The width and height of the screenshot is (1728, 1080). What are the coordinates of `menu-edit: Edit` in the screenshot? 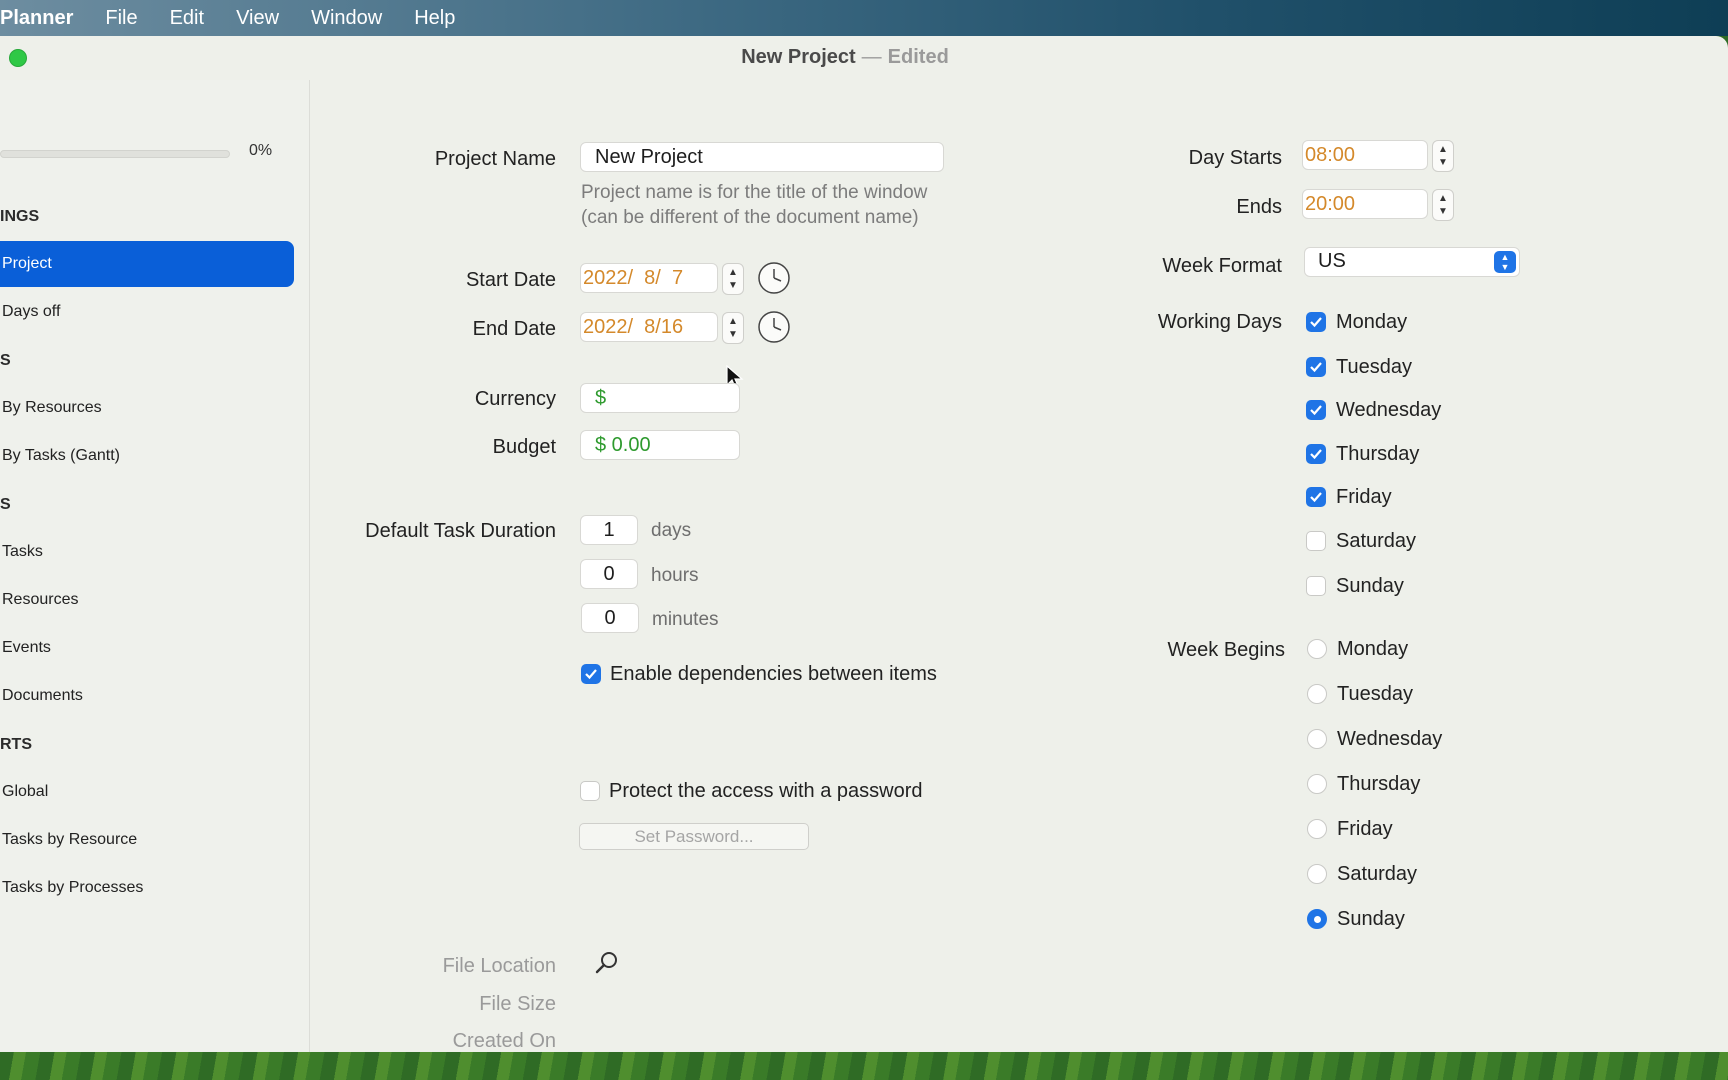 It's located at (187, 18).